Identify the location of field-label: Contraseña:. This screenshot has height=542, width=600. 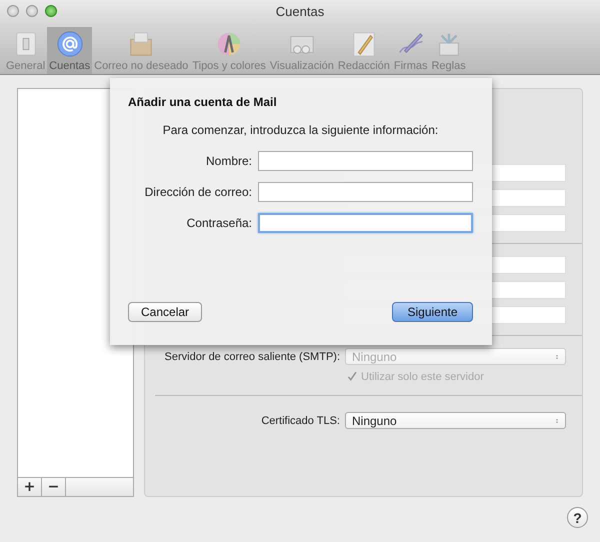
(219, 223).